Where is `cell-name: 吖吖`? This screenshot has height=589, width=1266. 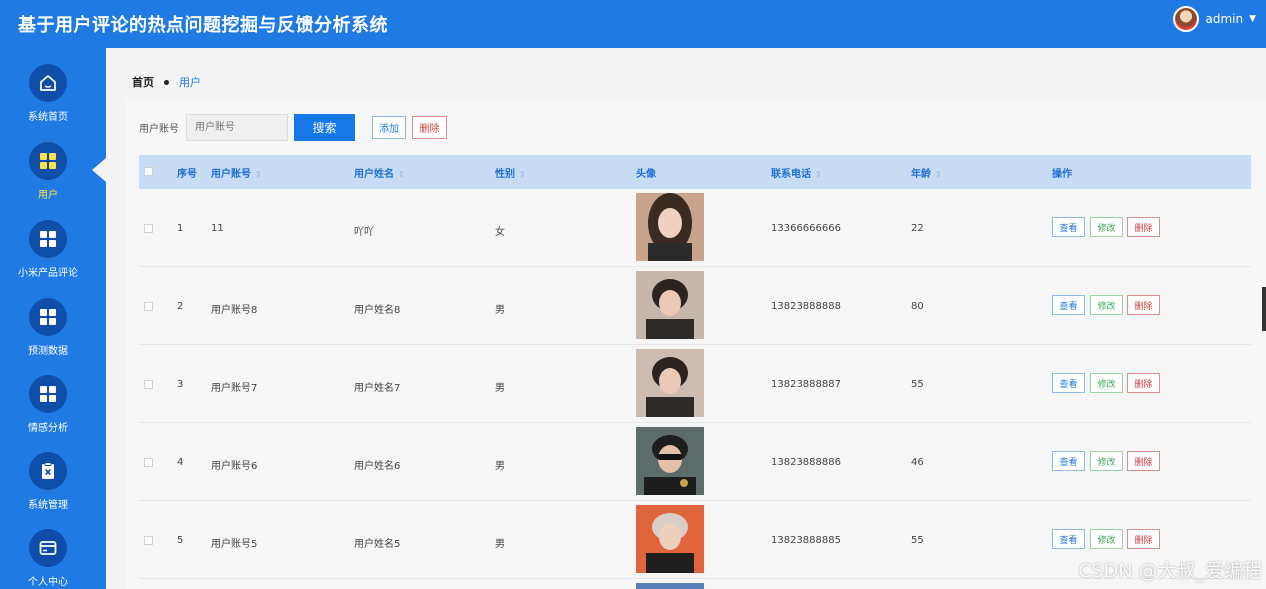
cell-name: 吖吖 is located at coordinates (364, 232).